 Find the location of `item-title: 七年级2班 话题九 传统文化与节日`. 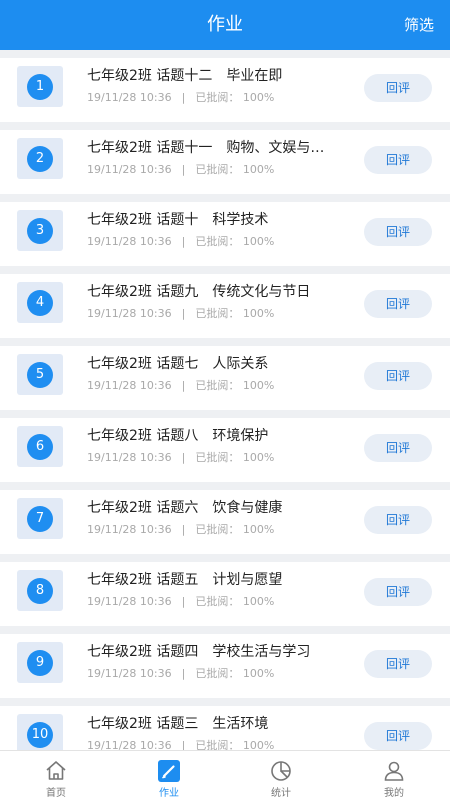

item-title: 七年级2班 话题九 传统文化与节日 is located at coordinates (199, 292).